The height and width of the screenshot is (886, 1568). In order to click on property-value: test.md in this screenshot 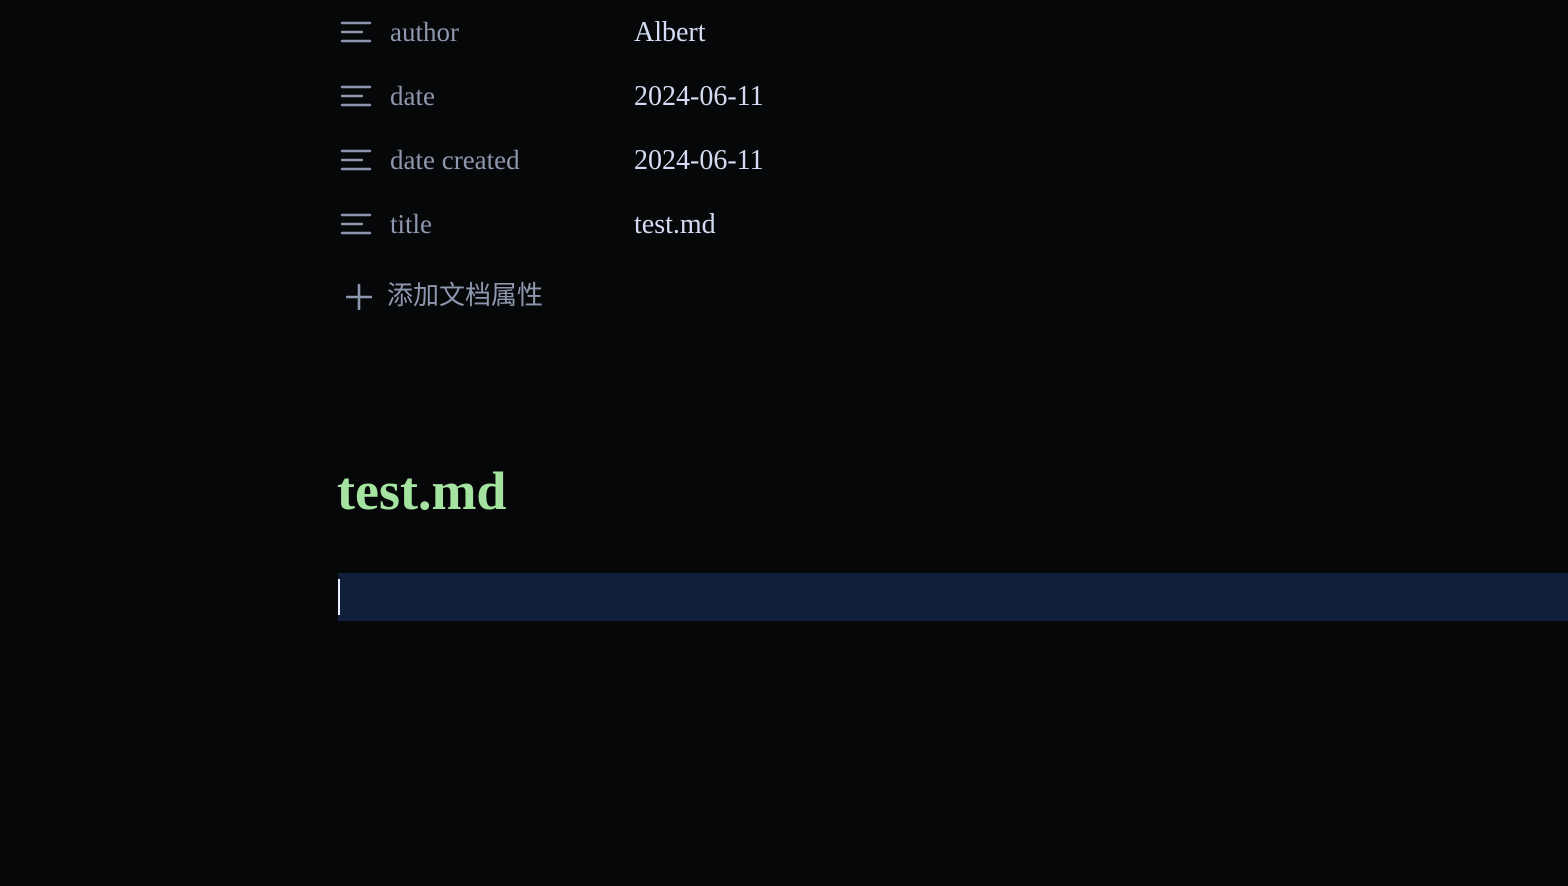, I will do `click(675, 225)`.